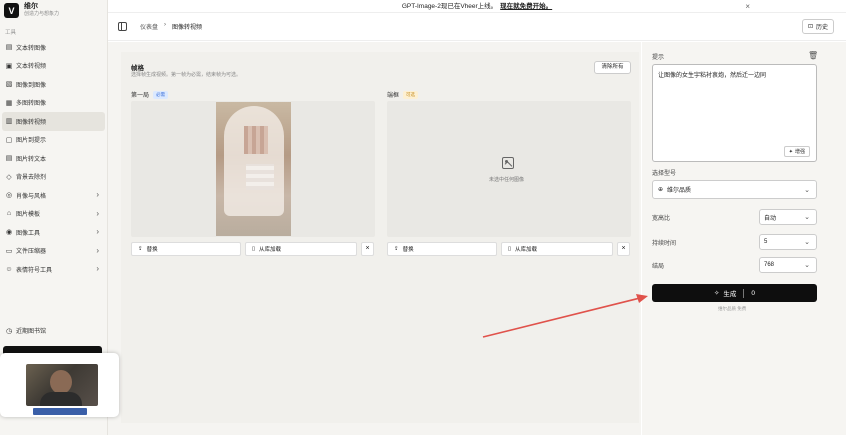 This screenshot has height=435, width=846. What do you see at coordinates (161, 94) in the screenshot?
I see `required-badge: 必需` at bounding box center [161, 94].